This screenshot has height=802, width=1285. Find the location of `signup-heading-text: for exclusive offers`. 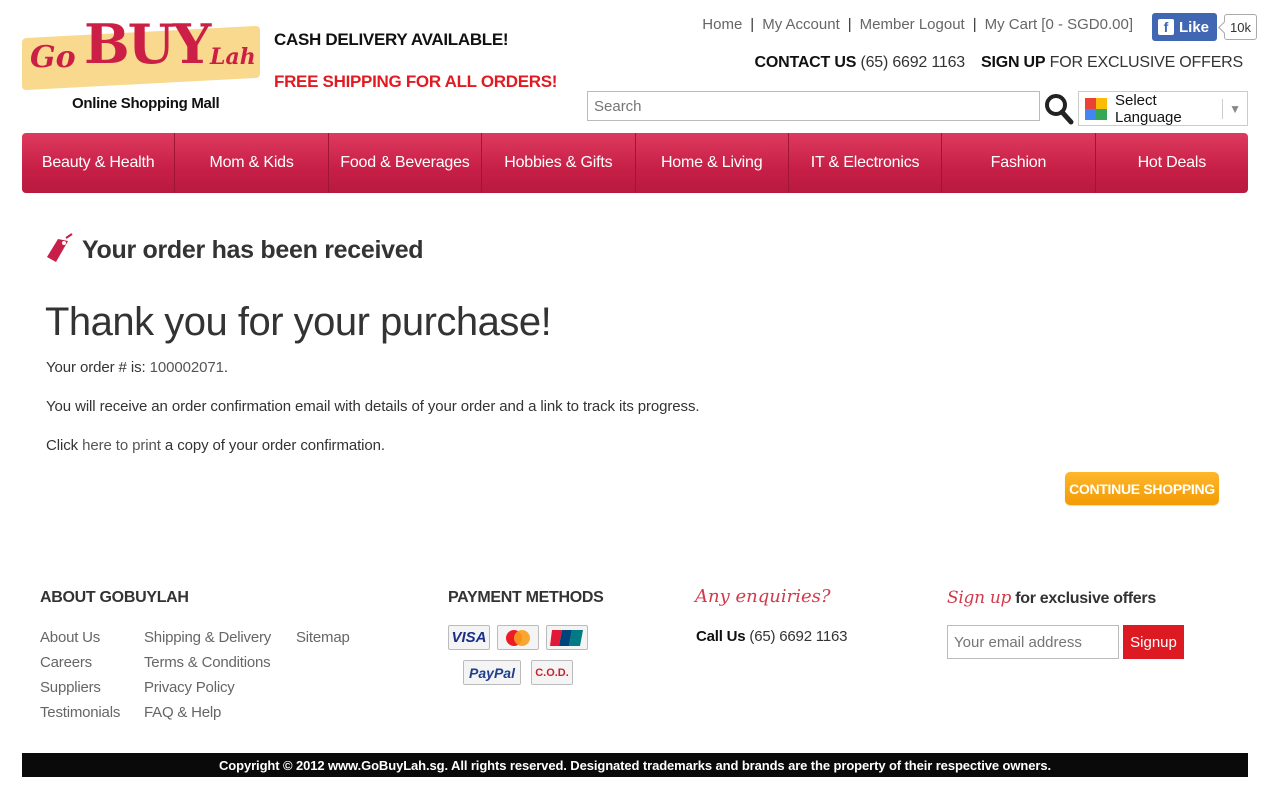

signup-heading-text: for exclusive offers is located at coordinates (1083, 598).